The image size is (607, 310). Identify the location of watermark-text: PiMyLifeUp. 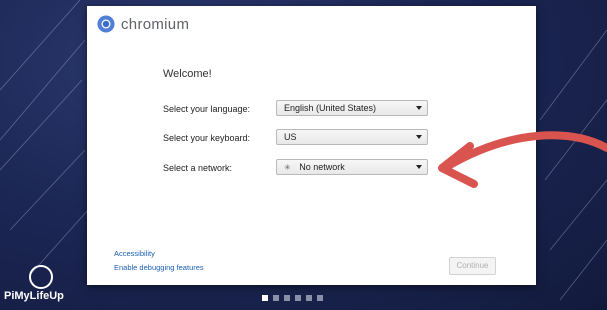
(34, 296).